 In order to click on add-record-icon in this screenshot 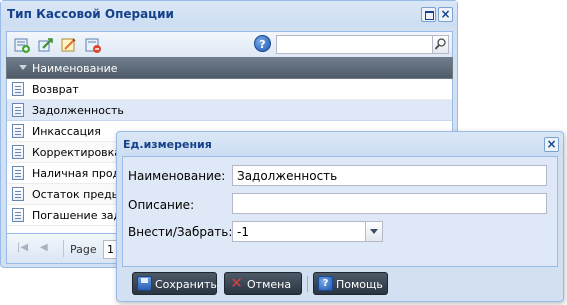, I will do `click(22, 45)`.